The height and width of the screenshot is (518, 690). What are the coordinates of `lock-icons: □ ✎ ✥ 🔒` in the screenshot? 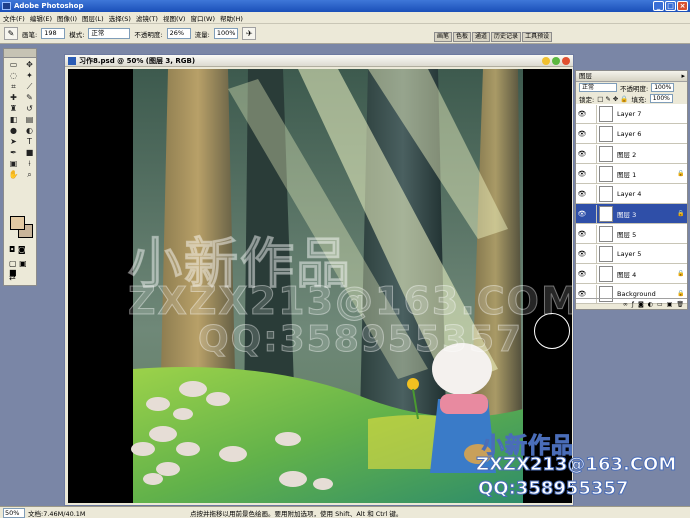 It's located at (612, 99).